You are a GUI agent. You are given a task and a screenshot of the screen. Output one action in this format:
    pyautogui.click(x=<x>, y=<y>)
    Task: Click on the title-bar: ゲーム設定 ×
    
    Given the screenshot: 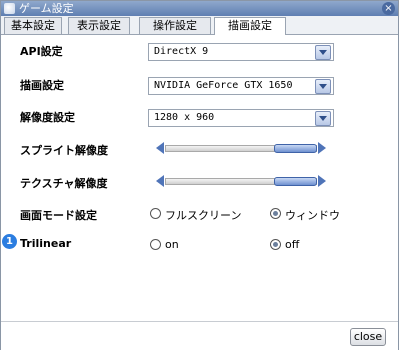 What is the action you would take?
    pyautogui.click(x=199, y=8)
    